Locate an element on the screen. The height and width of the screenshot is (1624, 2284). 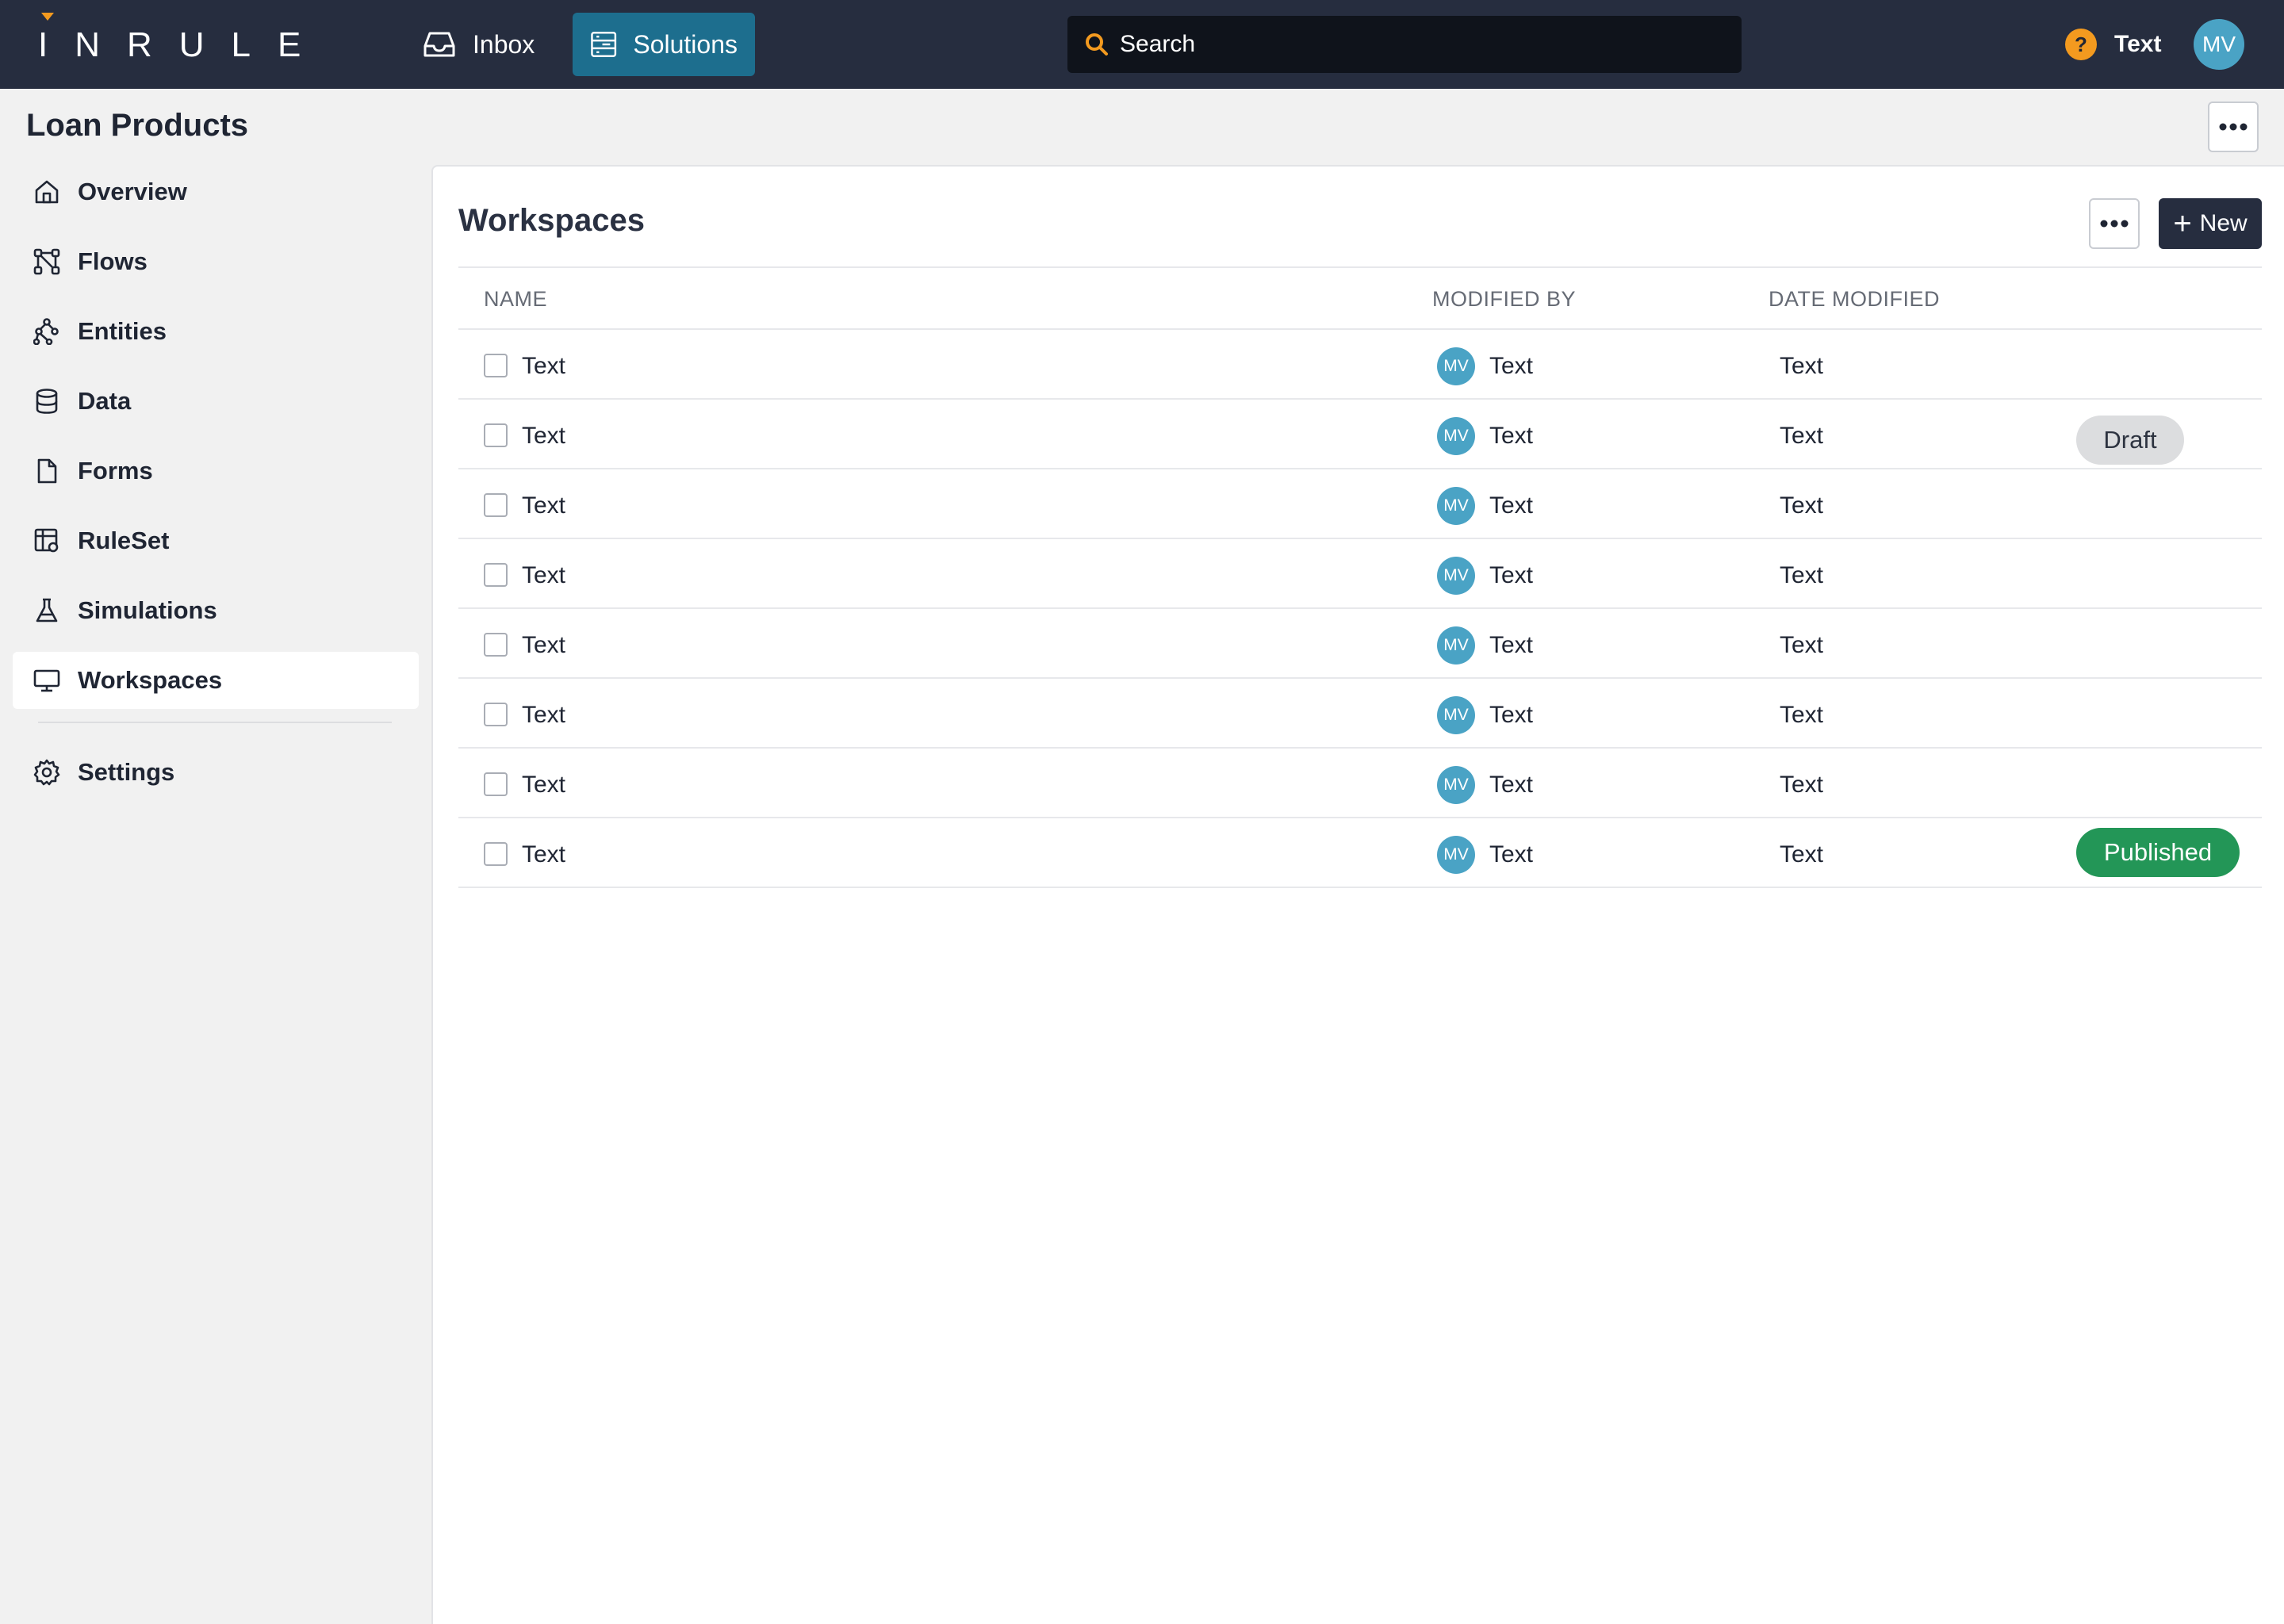
column-header-name: NAME is located at coordinates (515, 299).